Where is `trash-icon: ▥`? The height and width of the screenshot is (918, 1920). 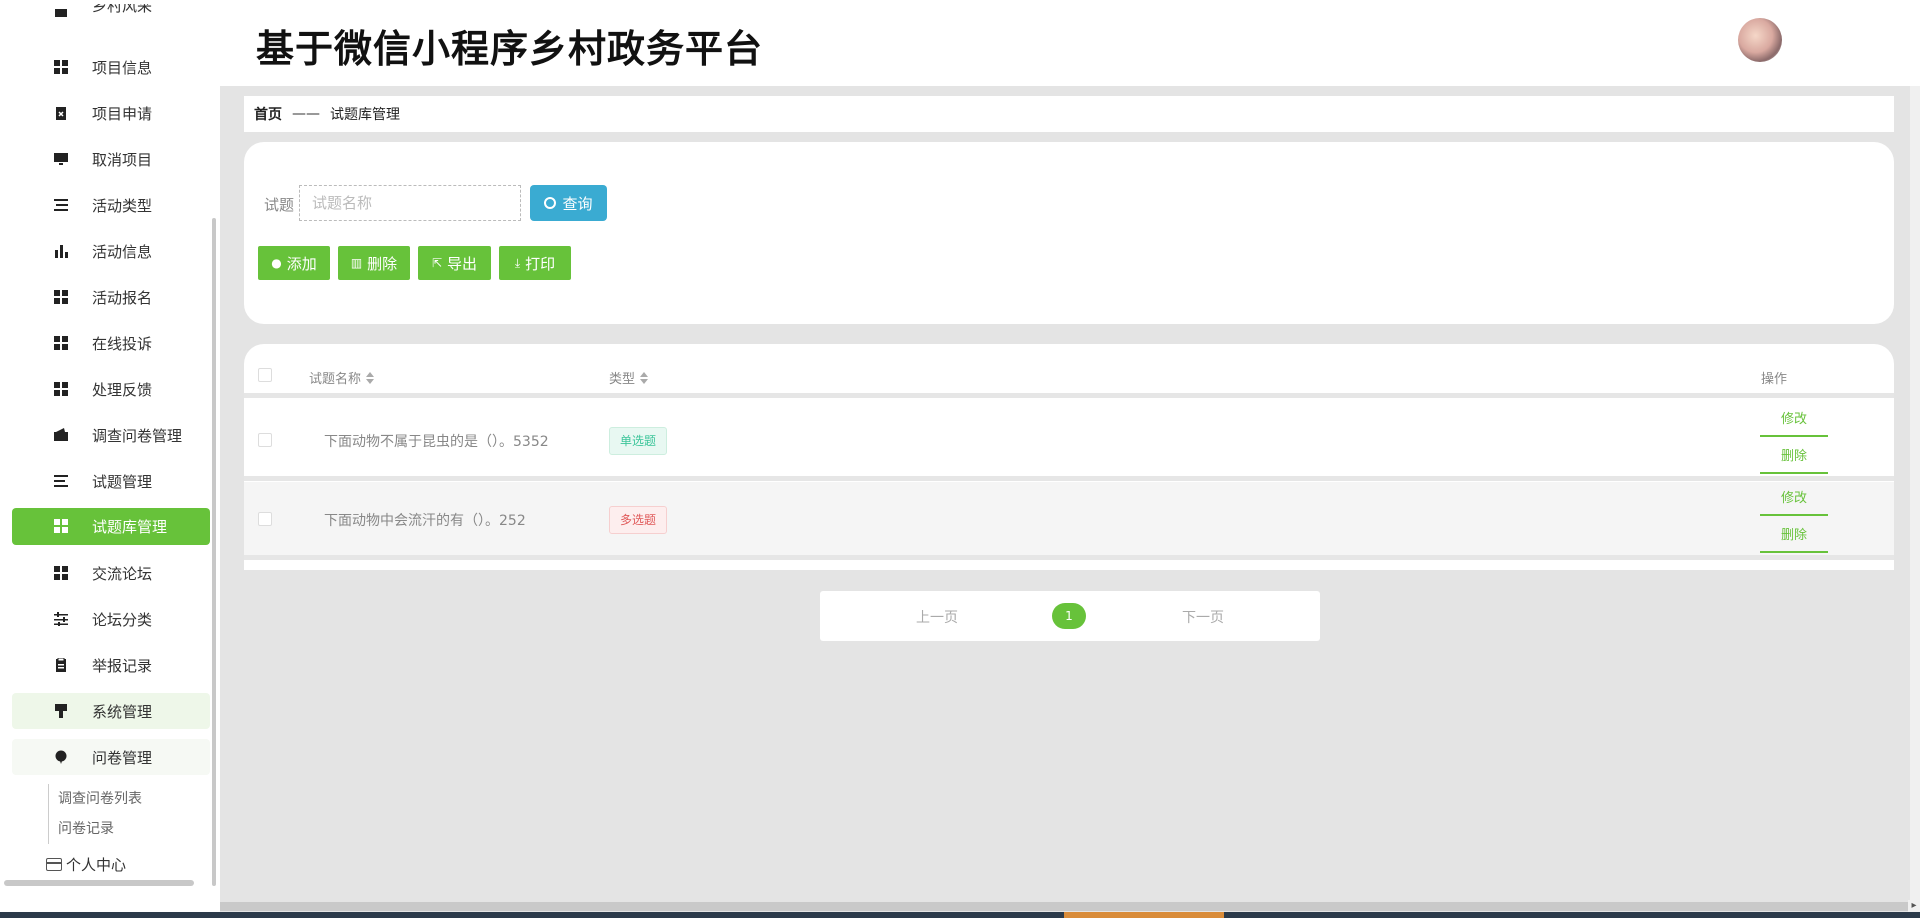
trash-icon: ▥ is located at coordinates (356, 263).